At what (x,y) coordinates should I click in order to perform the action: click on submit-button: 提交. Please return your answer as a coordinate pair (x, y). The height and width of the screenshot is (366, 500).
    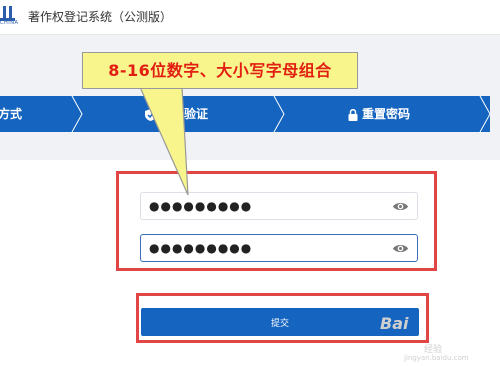
    Looking at the image, I should click on (280, 322).